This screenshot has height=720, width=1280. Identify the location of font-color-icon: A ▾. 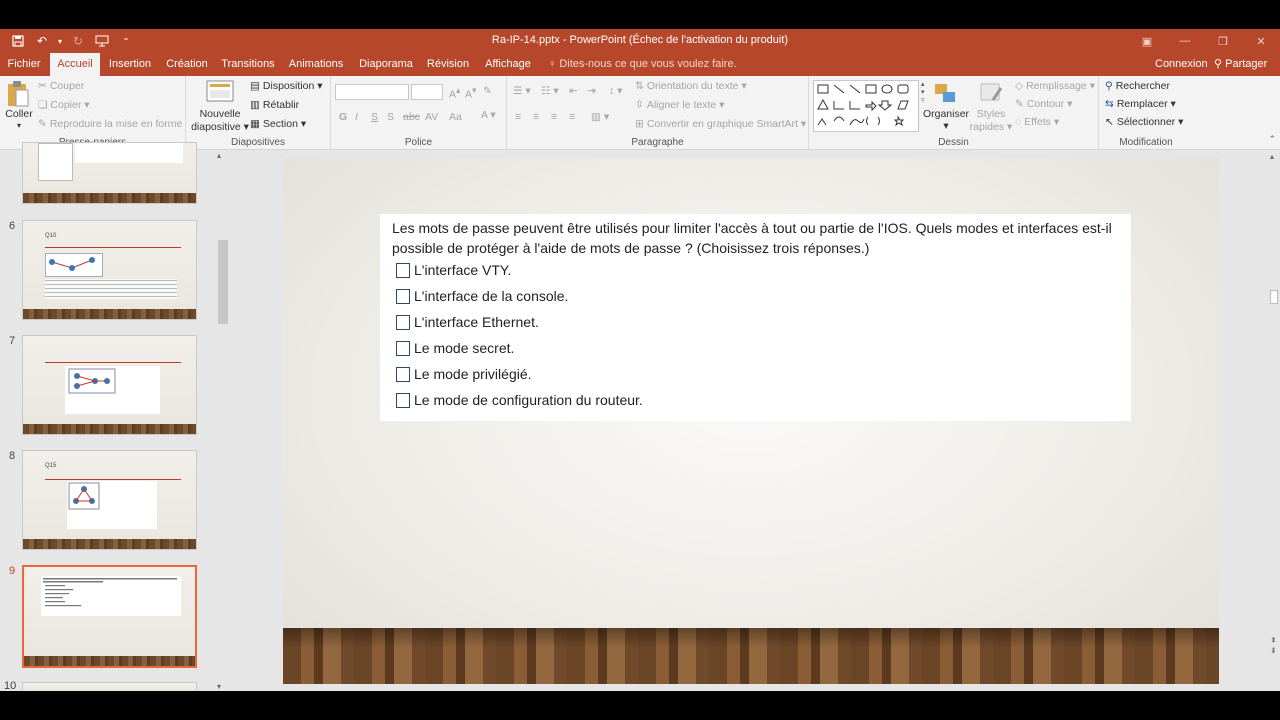
(488, 115).